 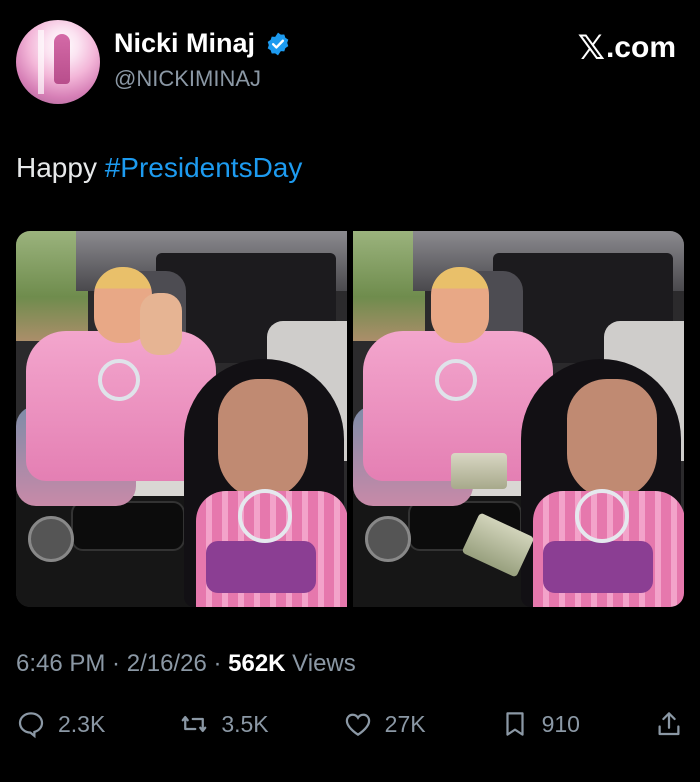 I want to click on avatar-pole, so click(x=41, y=62).